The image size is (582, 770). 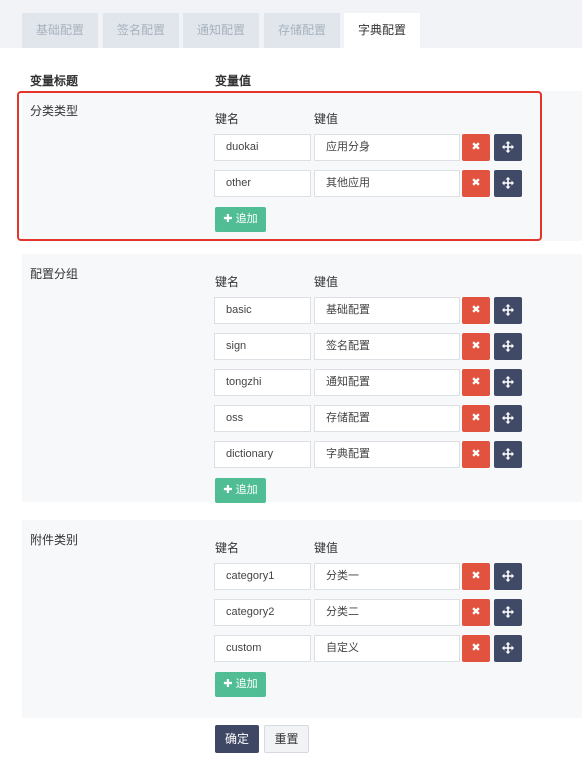 What do you see at coordinates (387, 454) in the screenshot?
I see `value-input: 字典配置` at bounding box center [387, 454].